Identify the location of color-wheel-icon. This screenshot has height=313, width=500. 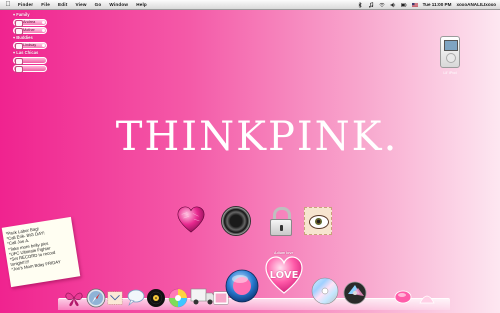
(178, 298).